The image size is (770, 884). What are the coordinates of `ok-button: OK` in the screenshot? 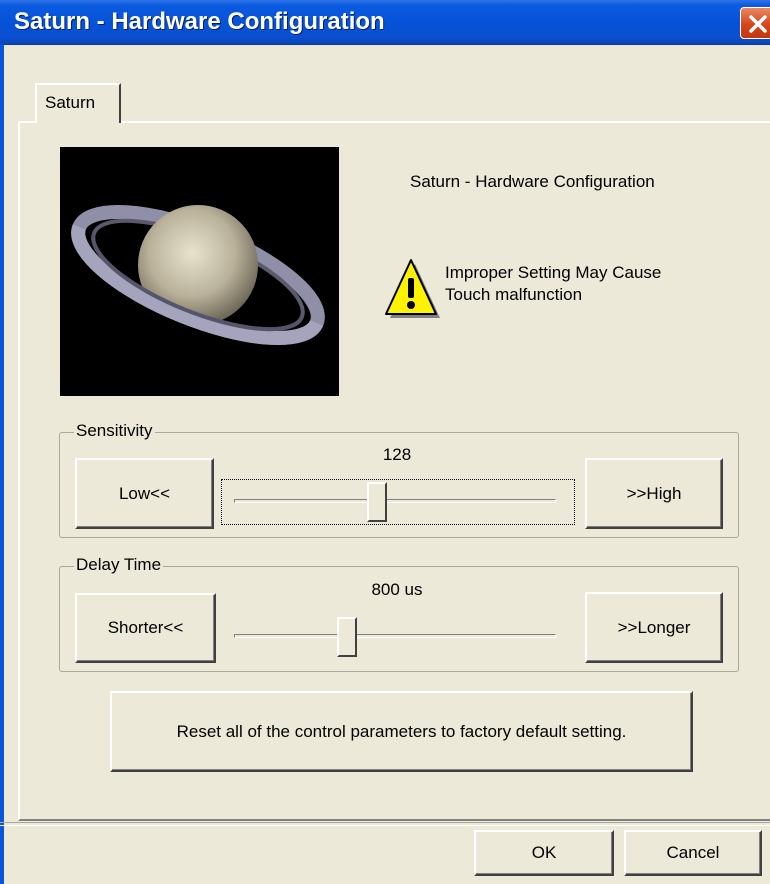 It's located at (544, 853).